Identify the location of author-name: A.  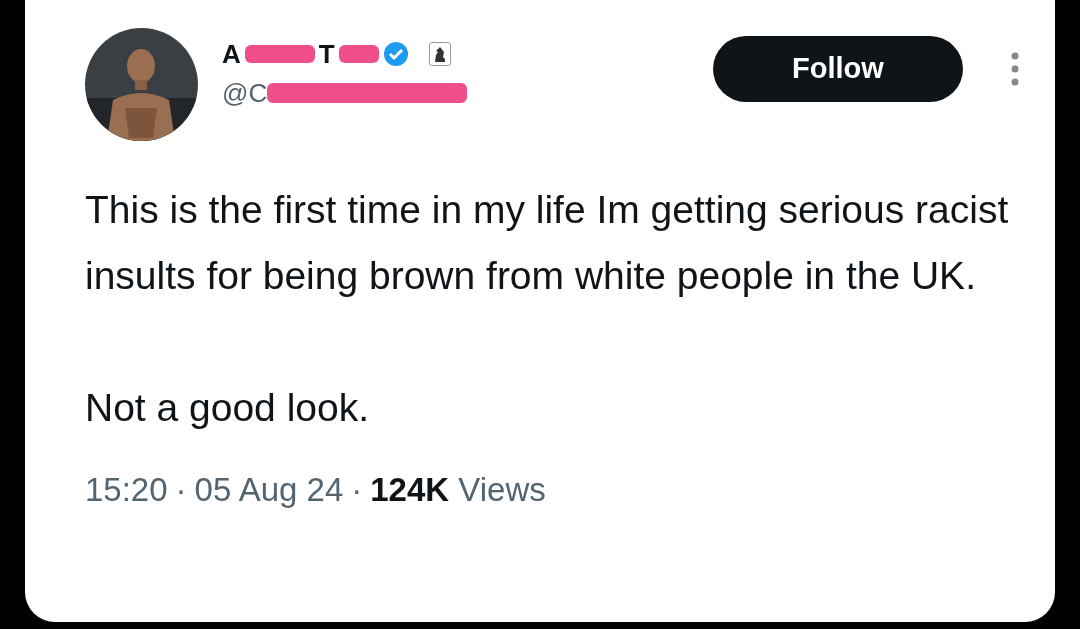
(231, 54).